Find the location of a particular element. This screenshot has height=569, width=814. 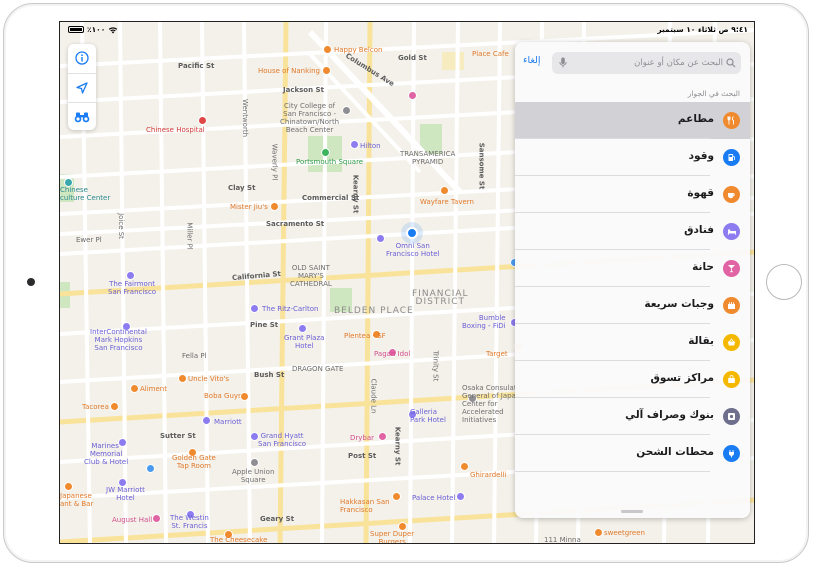

cancel-button: إلغاء is located at coordinates (531, 60).